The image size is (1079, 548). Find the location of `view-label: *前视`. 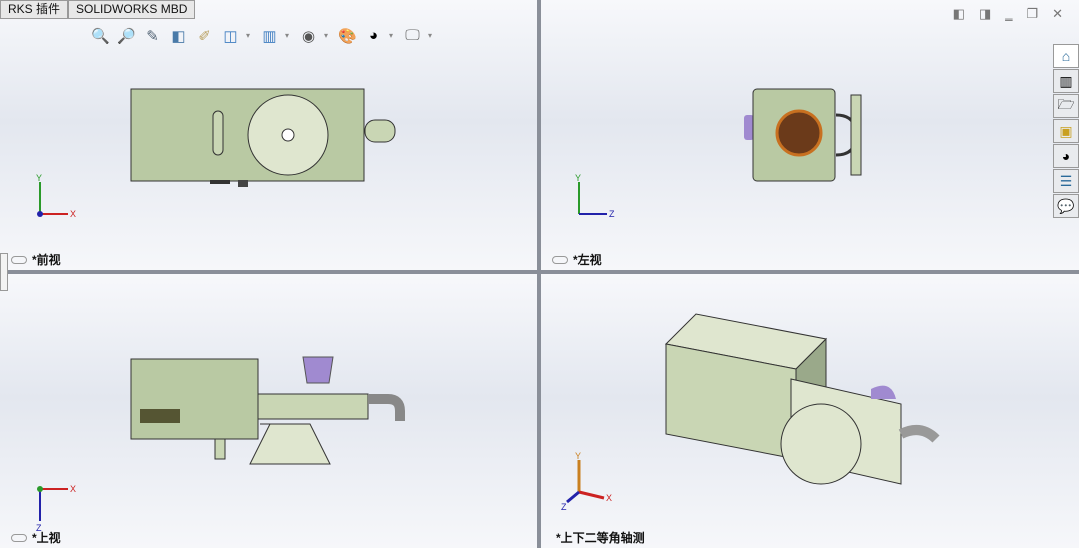

view-label: *前视 is located at coordinates (36, 259).